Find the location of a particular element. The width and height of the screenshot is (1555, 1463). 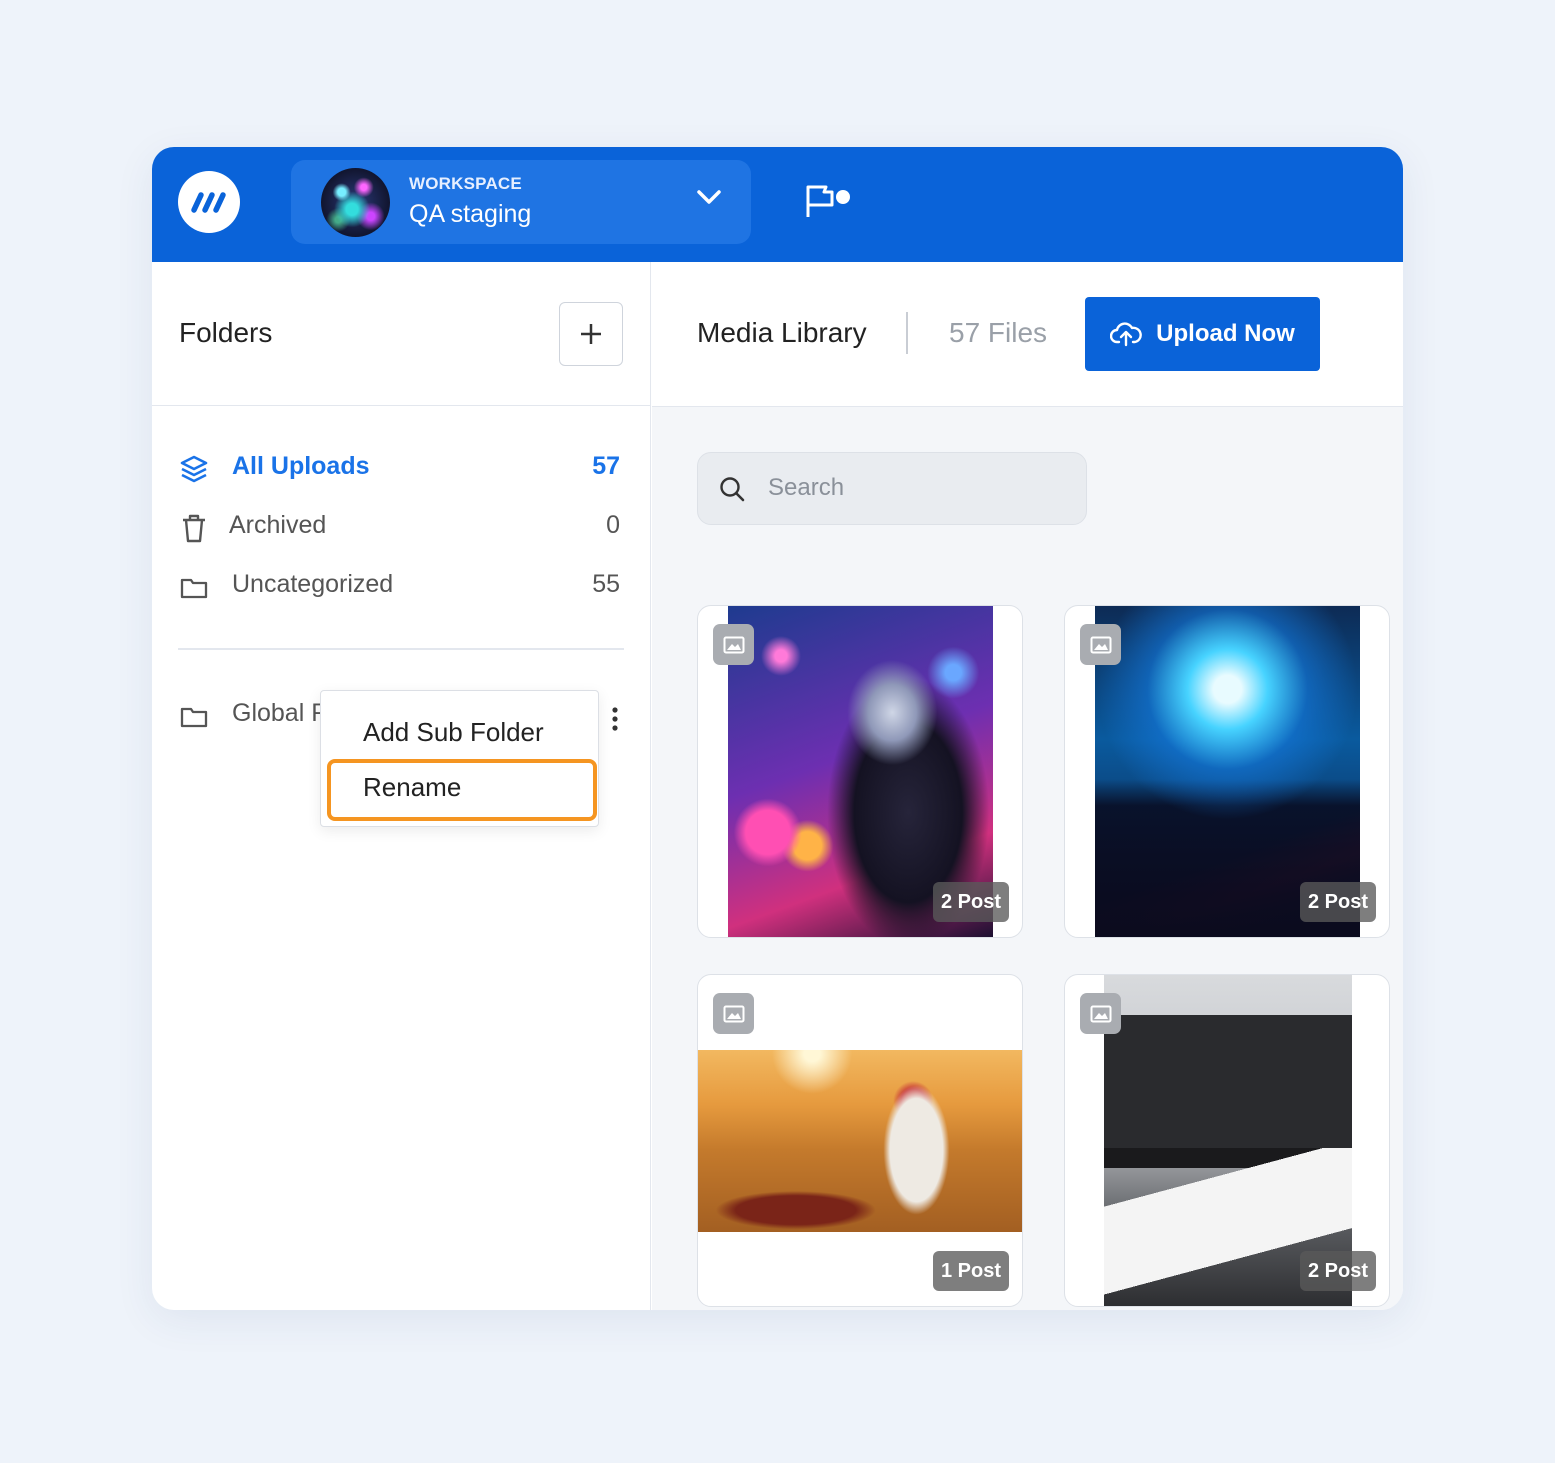

folders-header: Folders is located at coordinates (401, 334).